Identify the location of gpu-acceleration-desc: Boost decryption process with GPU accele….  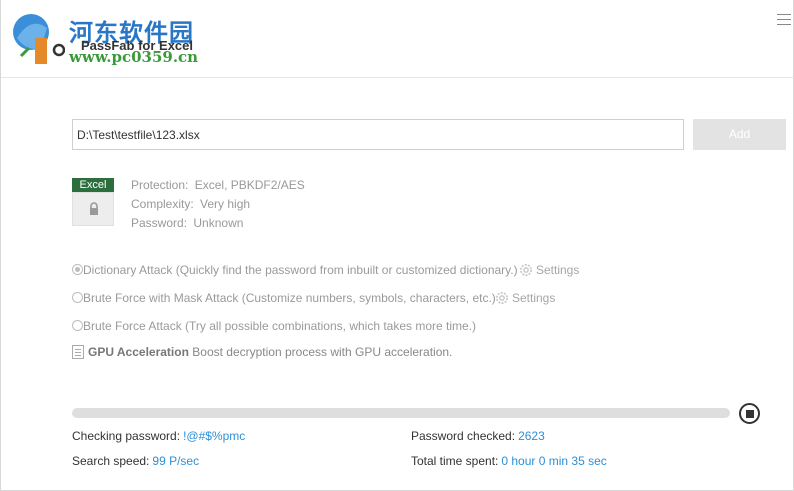
(322, 352).